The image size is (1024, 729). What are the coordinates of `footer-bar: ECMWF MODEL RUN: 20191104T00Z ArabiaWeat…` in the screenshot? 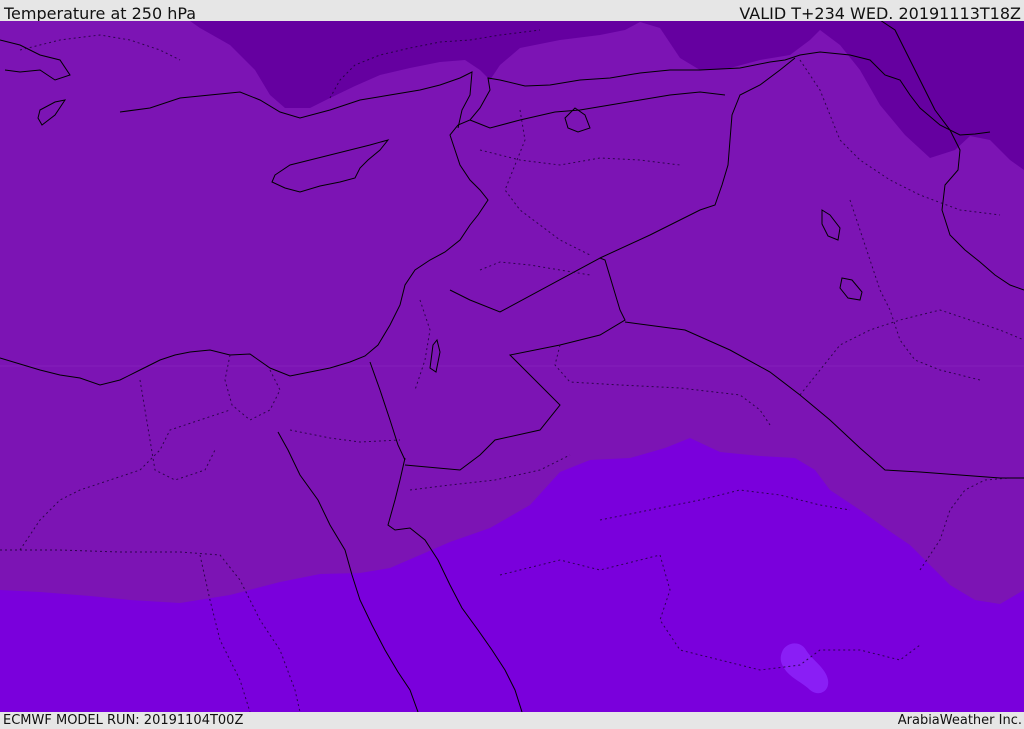 It's located at (512, 720).